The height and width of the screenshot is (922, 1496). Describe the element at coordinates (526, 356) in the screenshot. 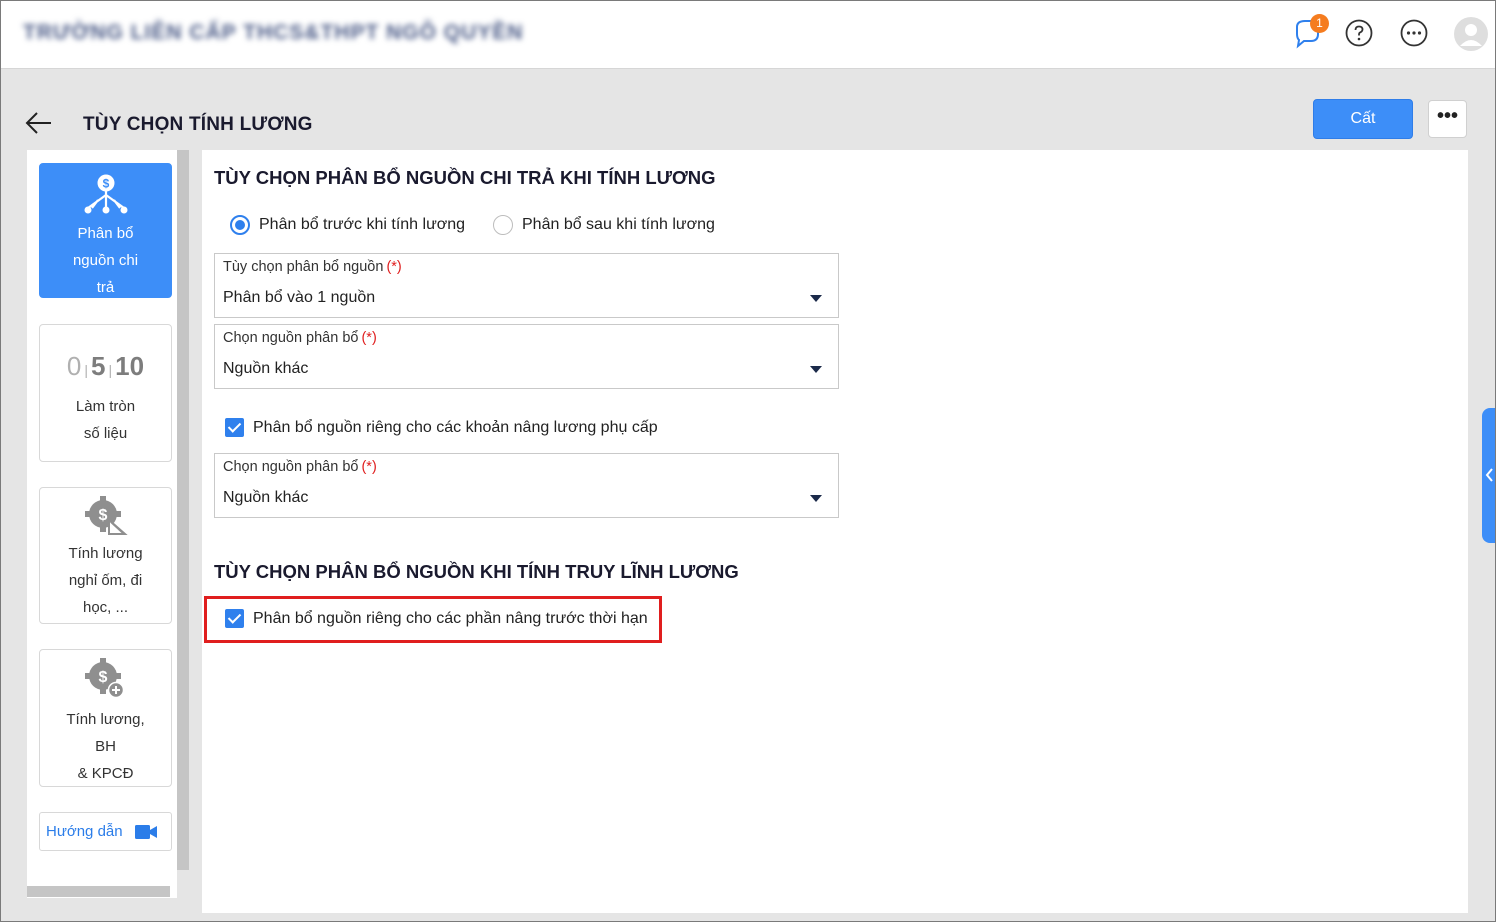

I see `allocation-source-select: Chọn nguồn phân bổ (*) Nguồn khác` at that location.